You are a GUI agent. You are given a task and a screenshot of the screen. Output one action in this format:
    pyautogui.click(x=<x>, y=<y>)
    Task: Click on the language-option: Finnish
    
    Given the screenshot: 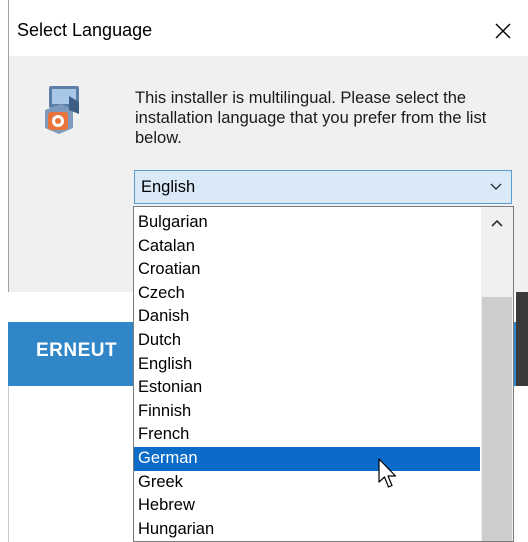 What is the action you would take?
    pyautogui.click(x=307, y=412)
    